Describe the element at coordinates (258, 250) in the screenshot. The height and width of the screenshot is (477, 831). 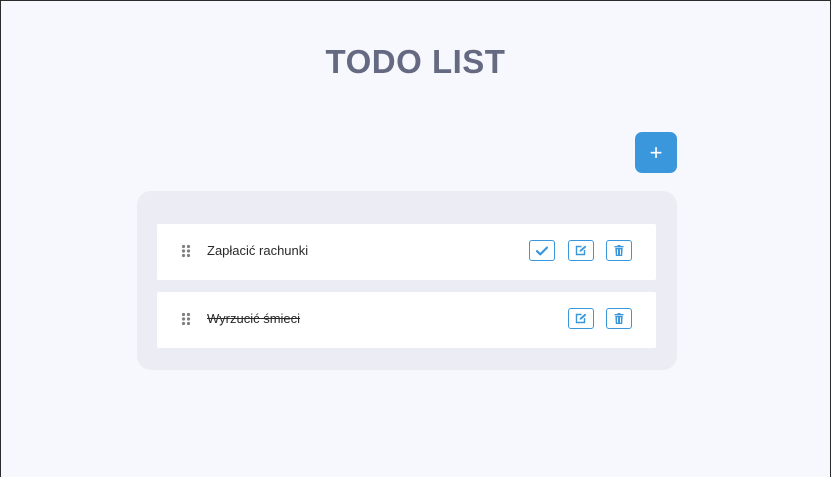
I see `todo-text: Zapłacić rachunki` at that location.